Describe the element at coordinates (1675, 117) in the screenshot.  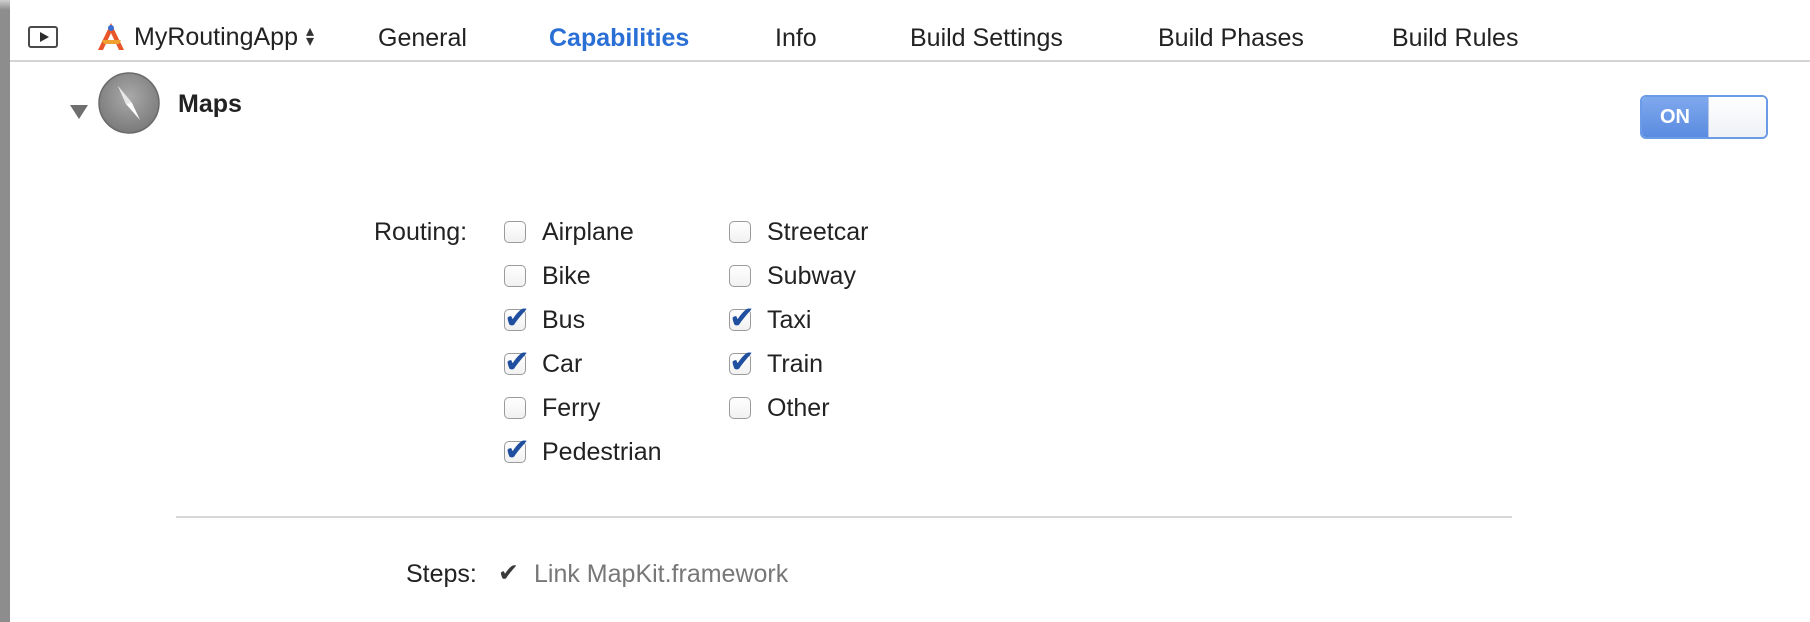
I see `switch-on-label: ON` at that location.